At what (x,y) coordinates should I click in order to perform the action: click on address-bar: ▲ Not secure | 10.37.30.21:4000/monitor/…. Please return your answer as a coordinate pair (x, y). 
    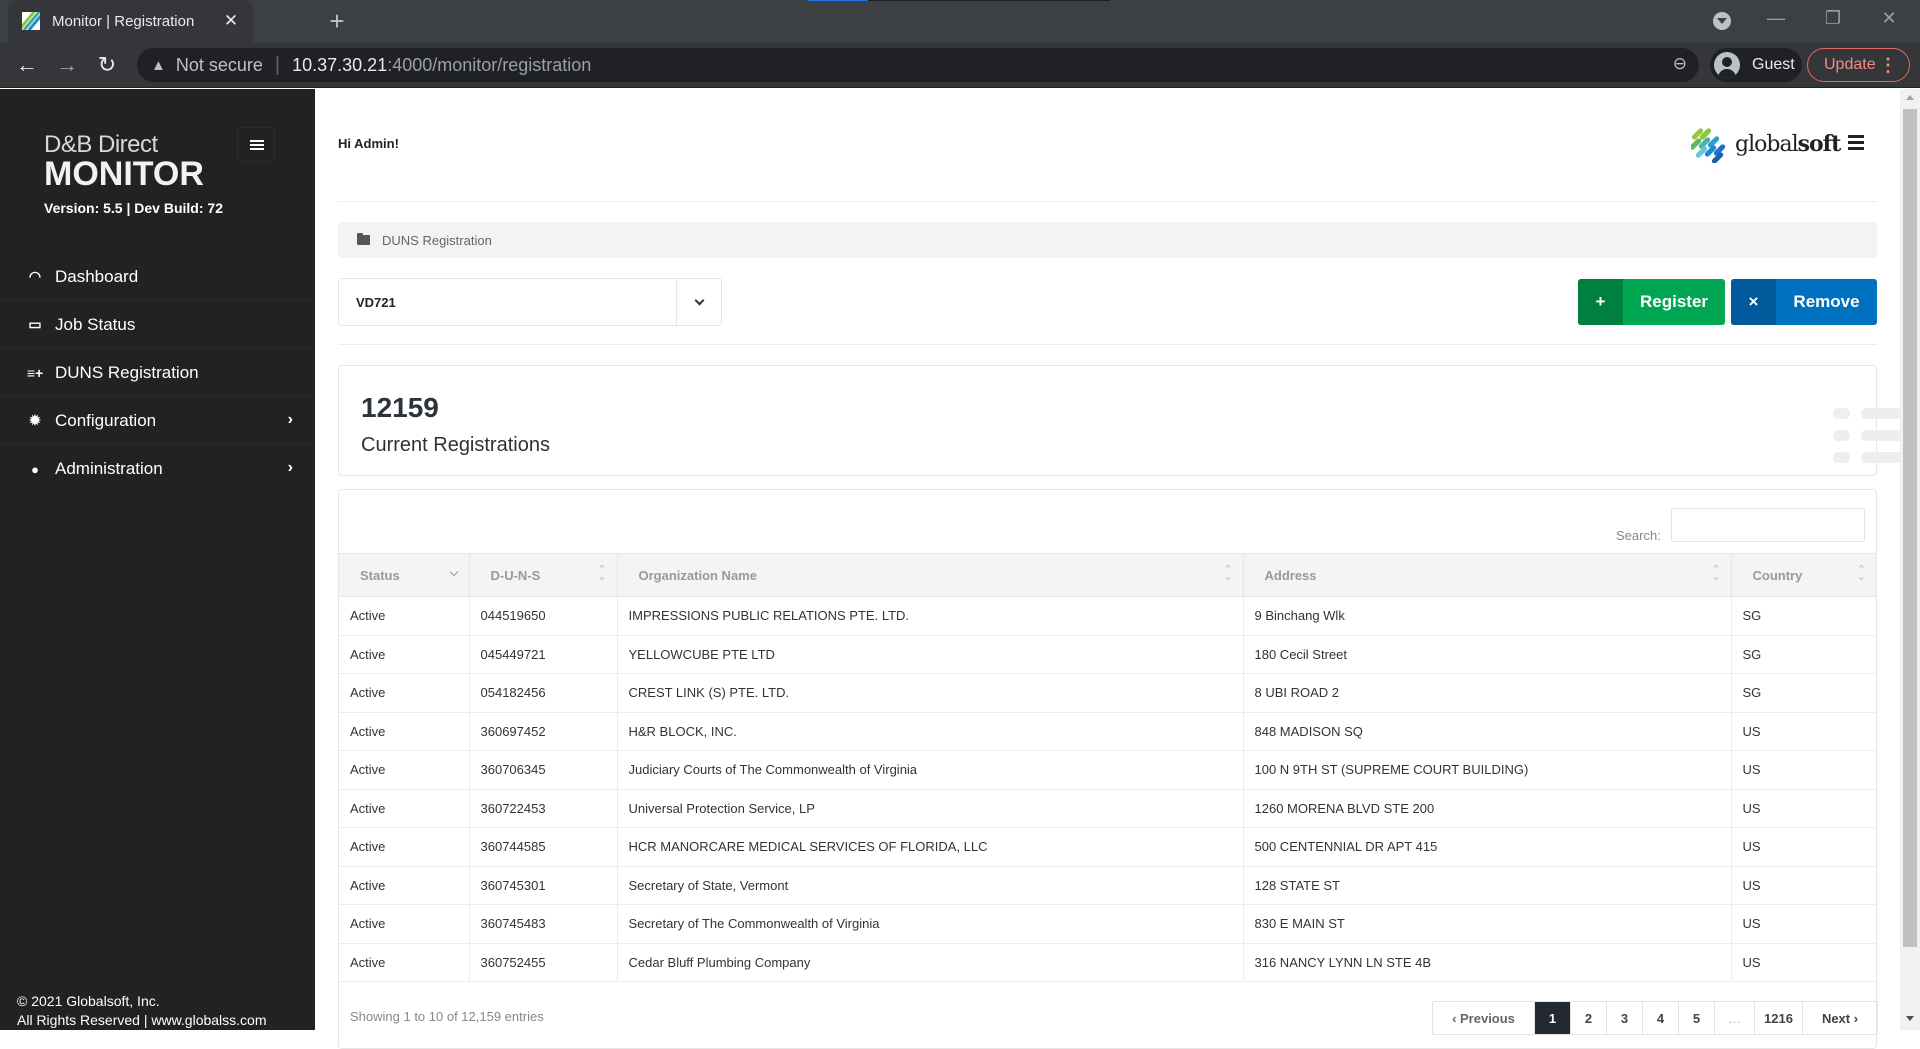
    Looking at the image, I should click on (918, 65).